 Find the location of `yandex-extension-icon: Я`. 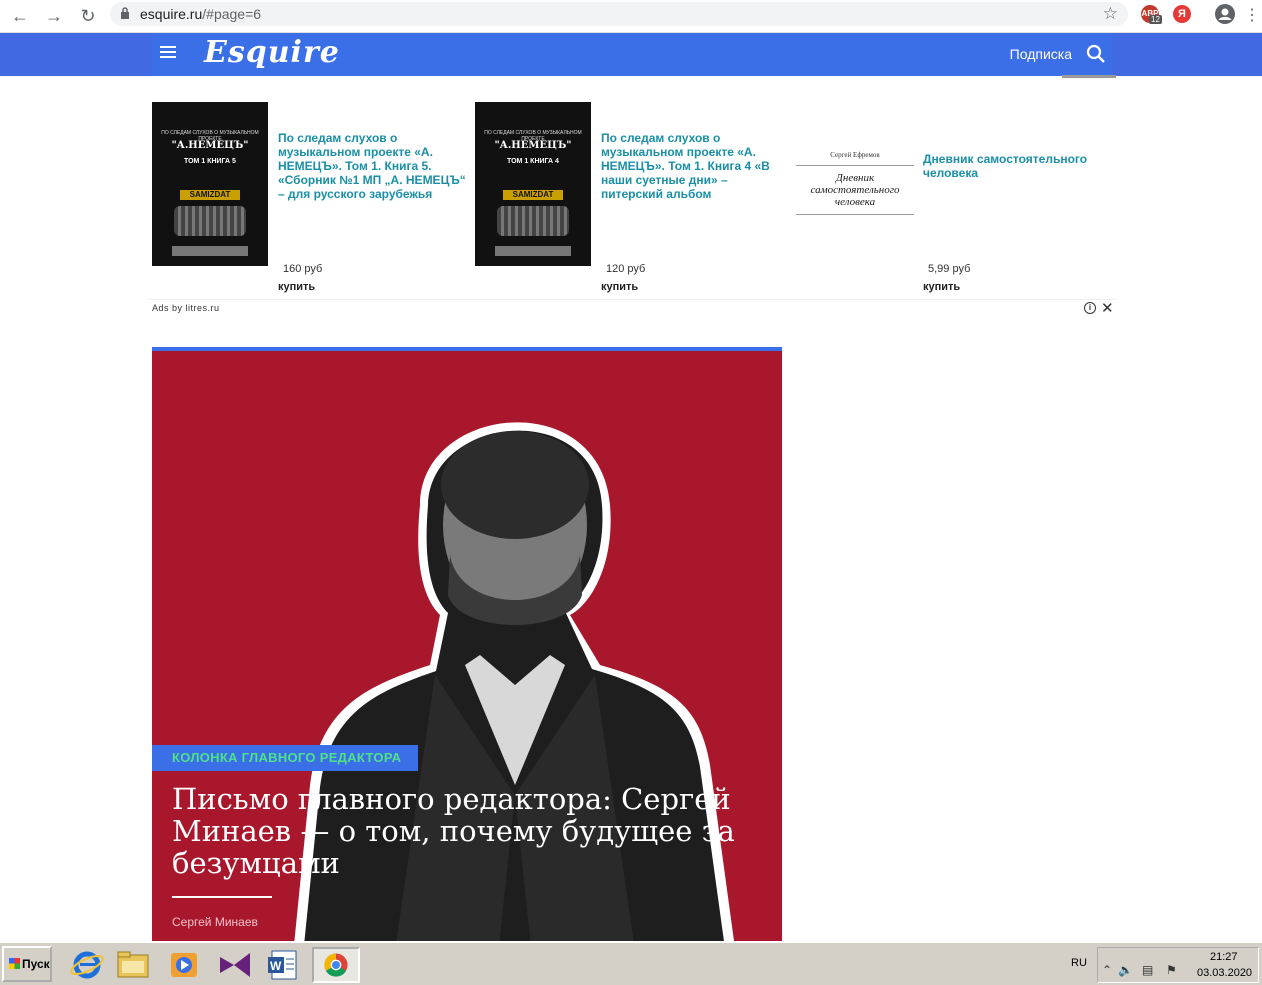

yandex-extension-icon: Я is located at coordinates (1182, 14).